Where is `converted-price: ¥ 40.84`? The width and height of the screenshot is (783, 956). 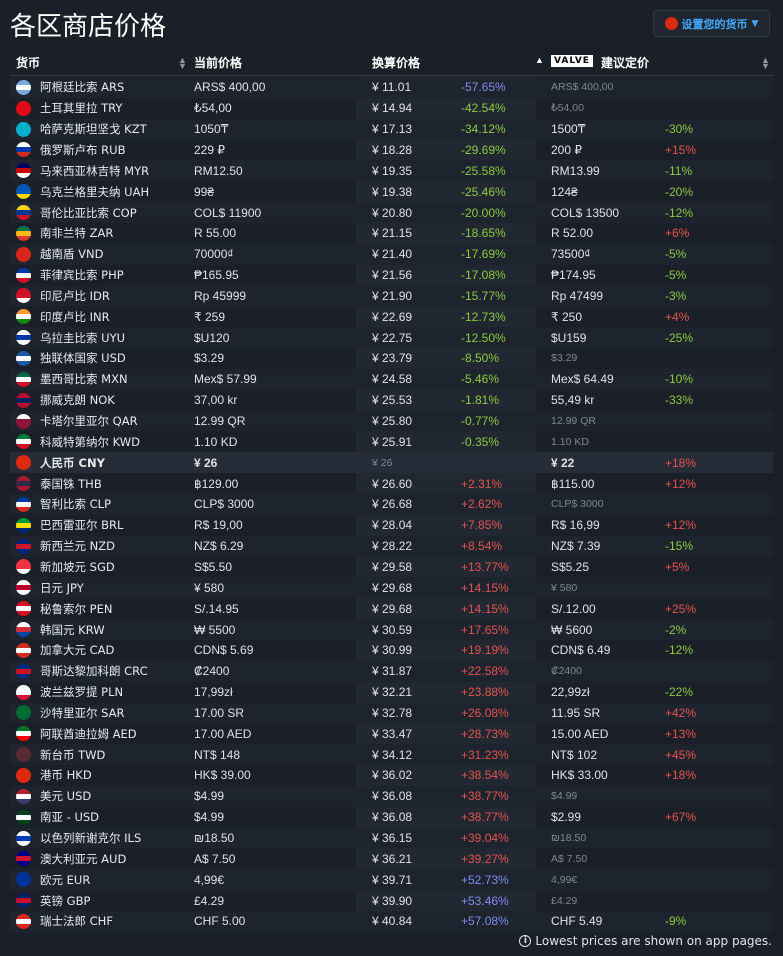 converted-price: ¥ 40.84 is located at coordinates (392, 921).